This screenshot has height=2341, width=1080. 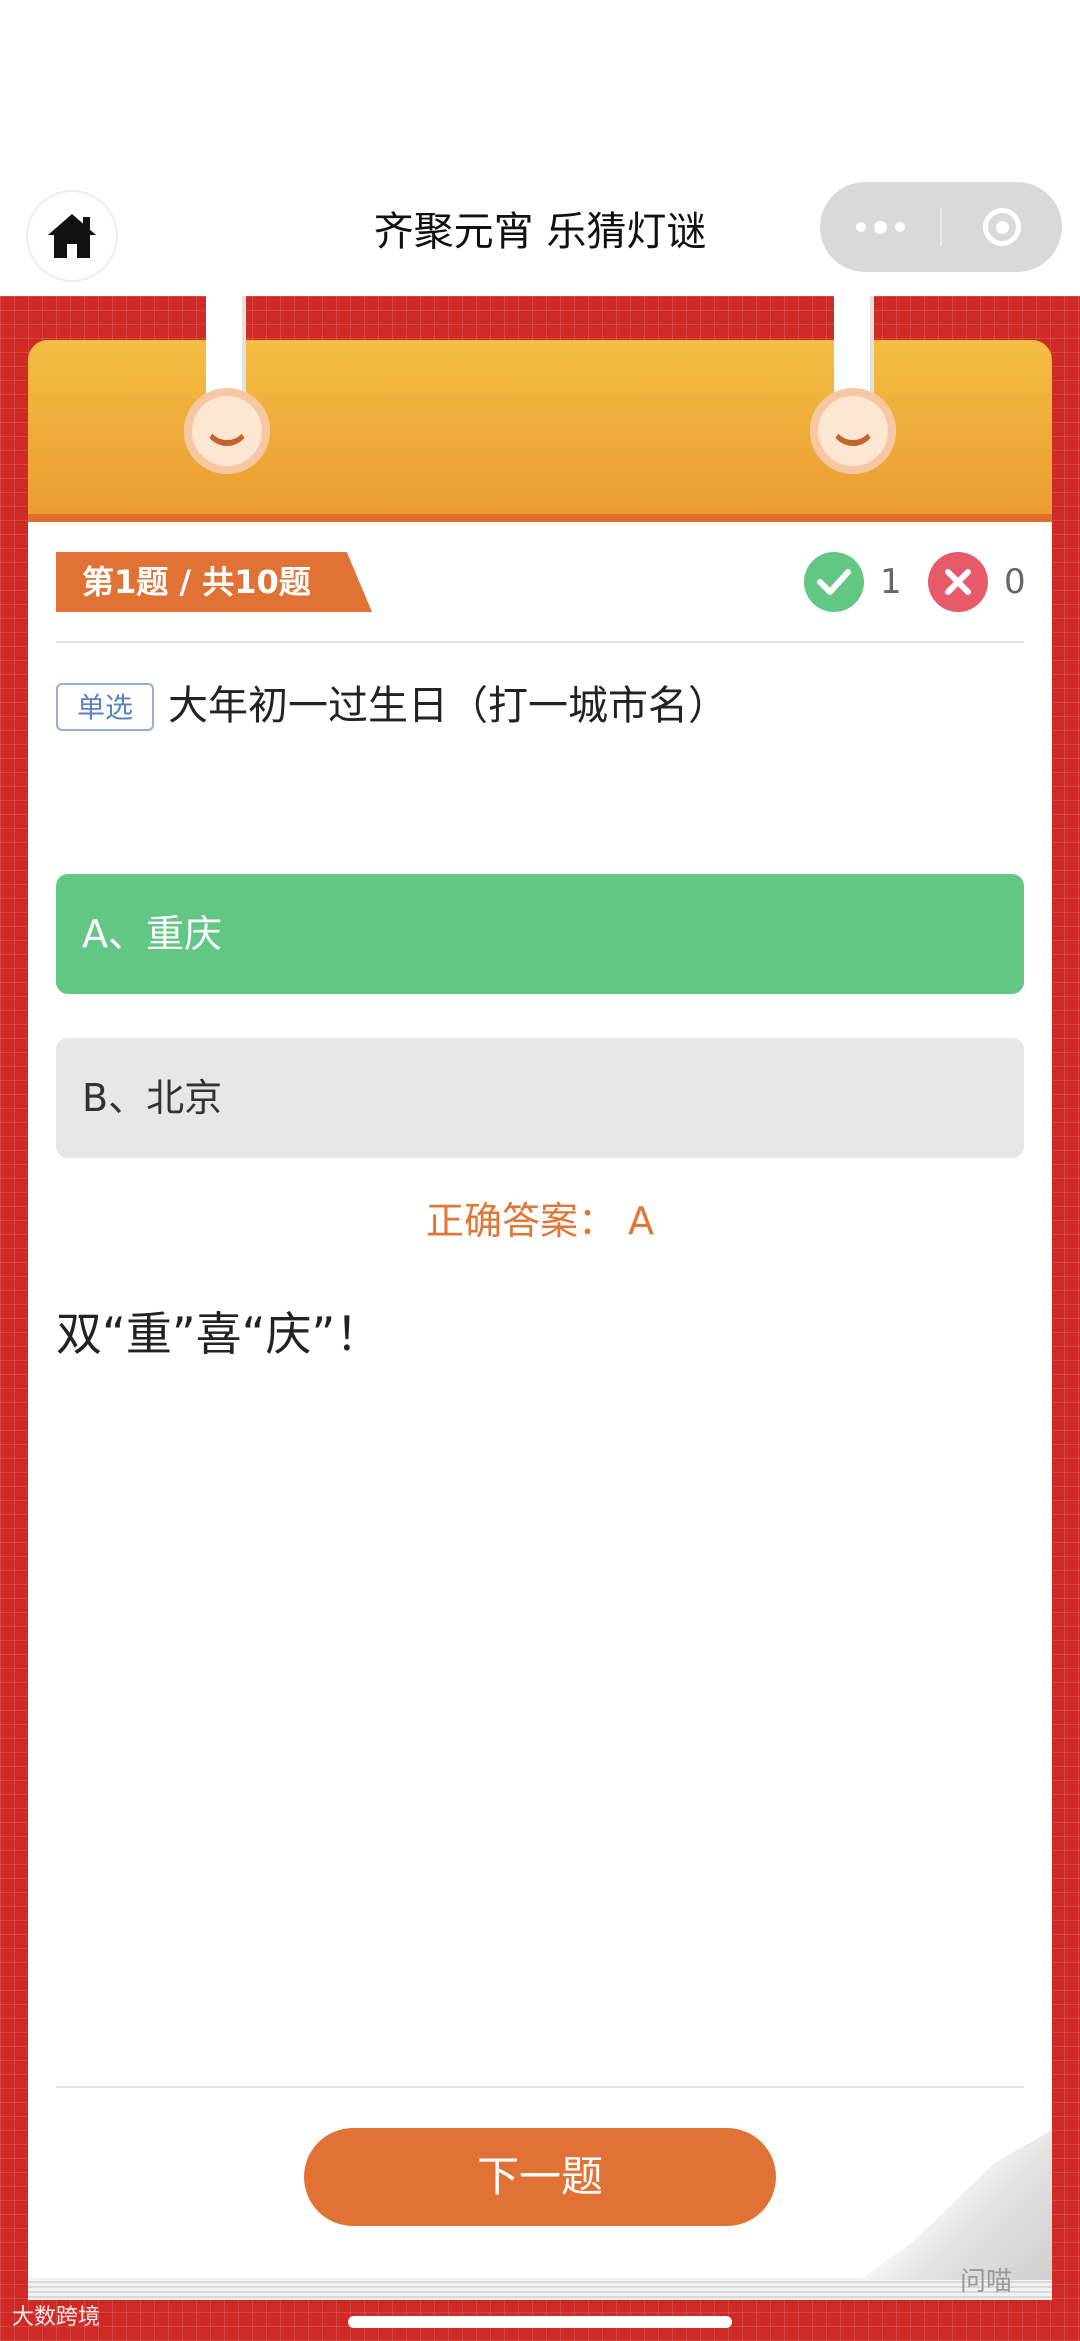 I want to click on binder-ring-right, so click(x=853, y=431).